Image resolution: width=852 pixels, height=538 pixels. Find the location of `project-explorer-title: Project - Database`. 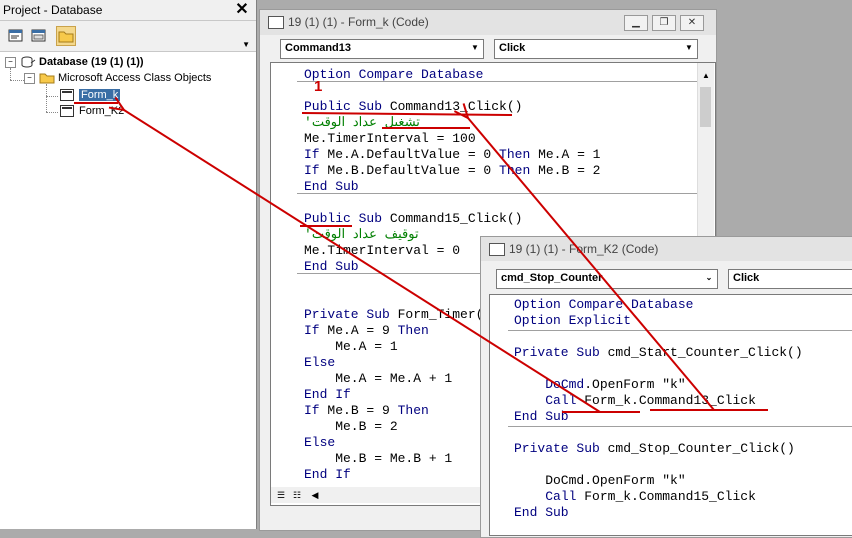

project-explorer-title: Project - Database is located at coordinates (53, 10).